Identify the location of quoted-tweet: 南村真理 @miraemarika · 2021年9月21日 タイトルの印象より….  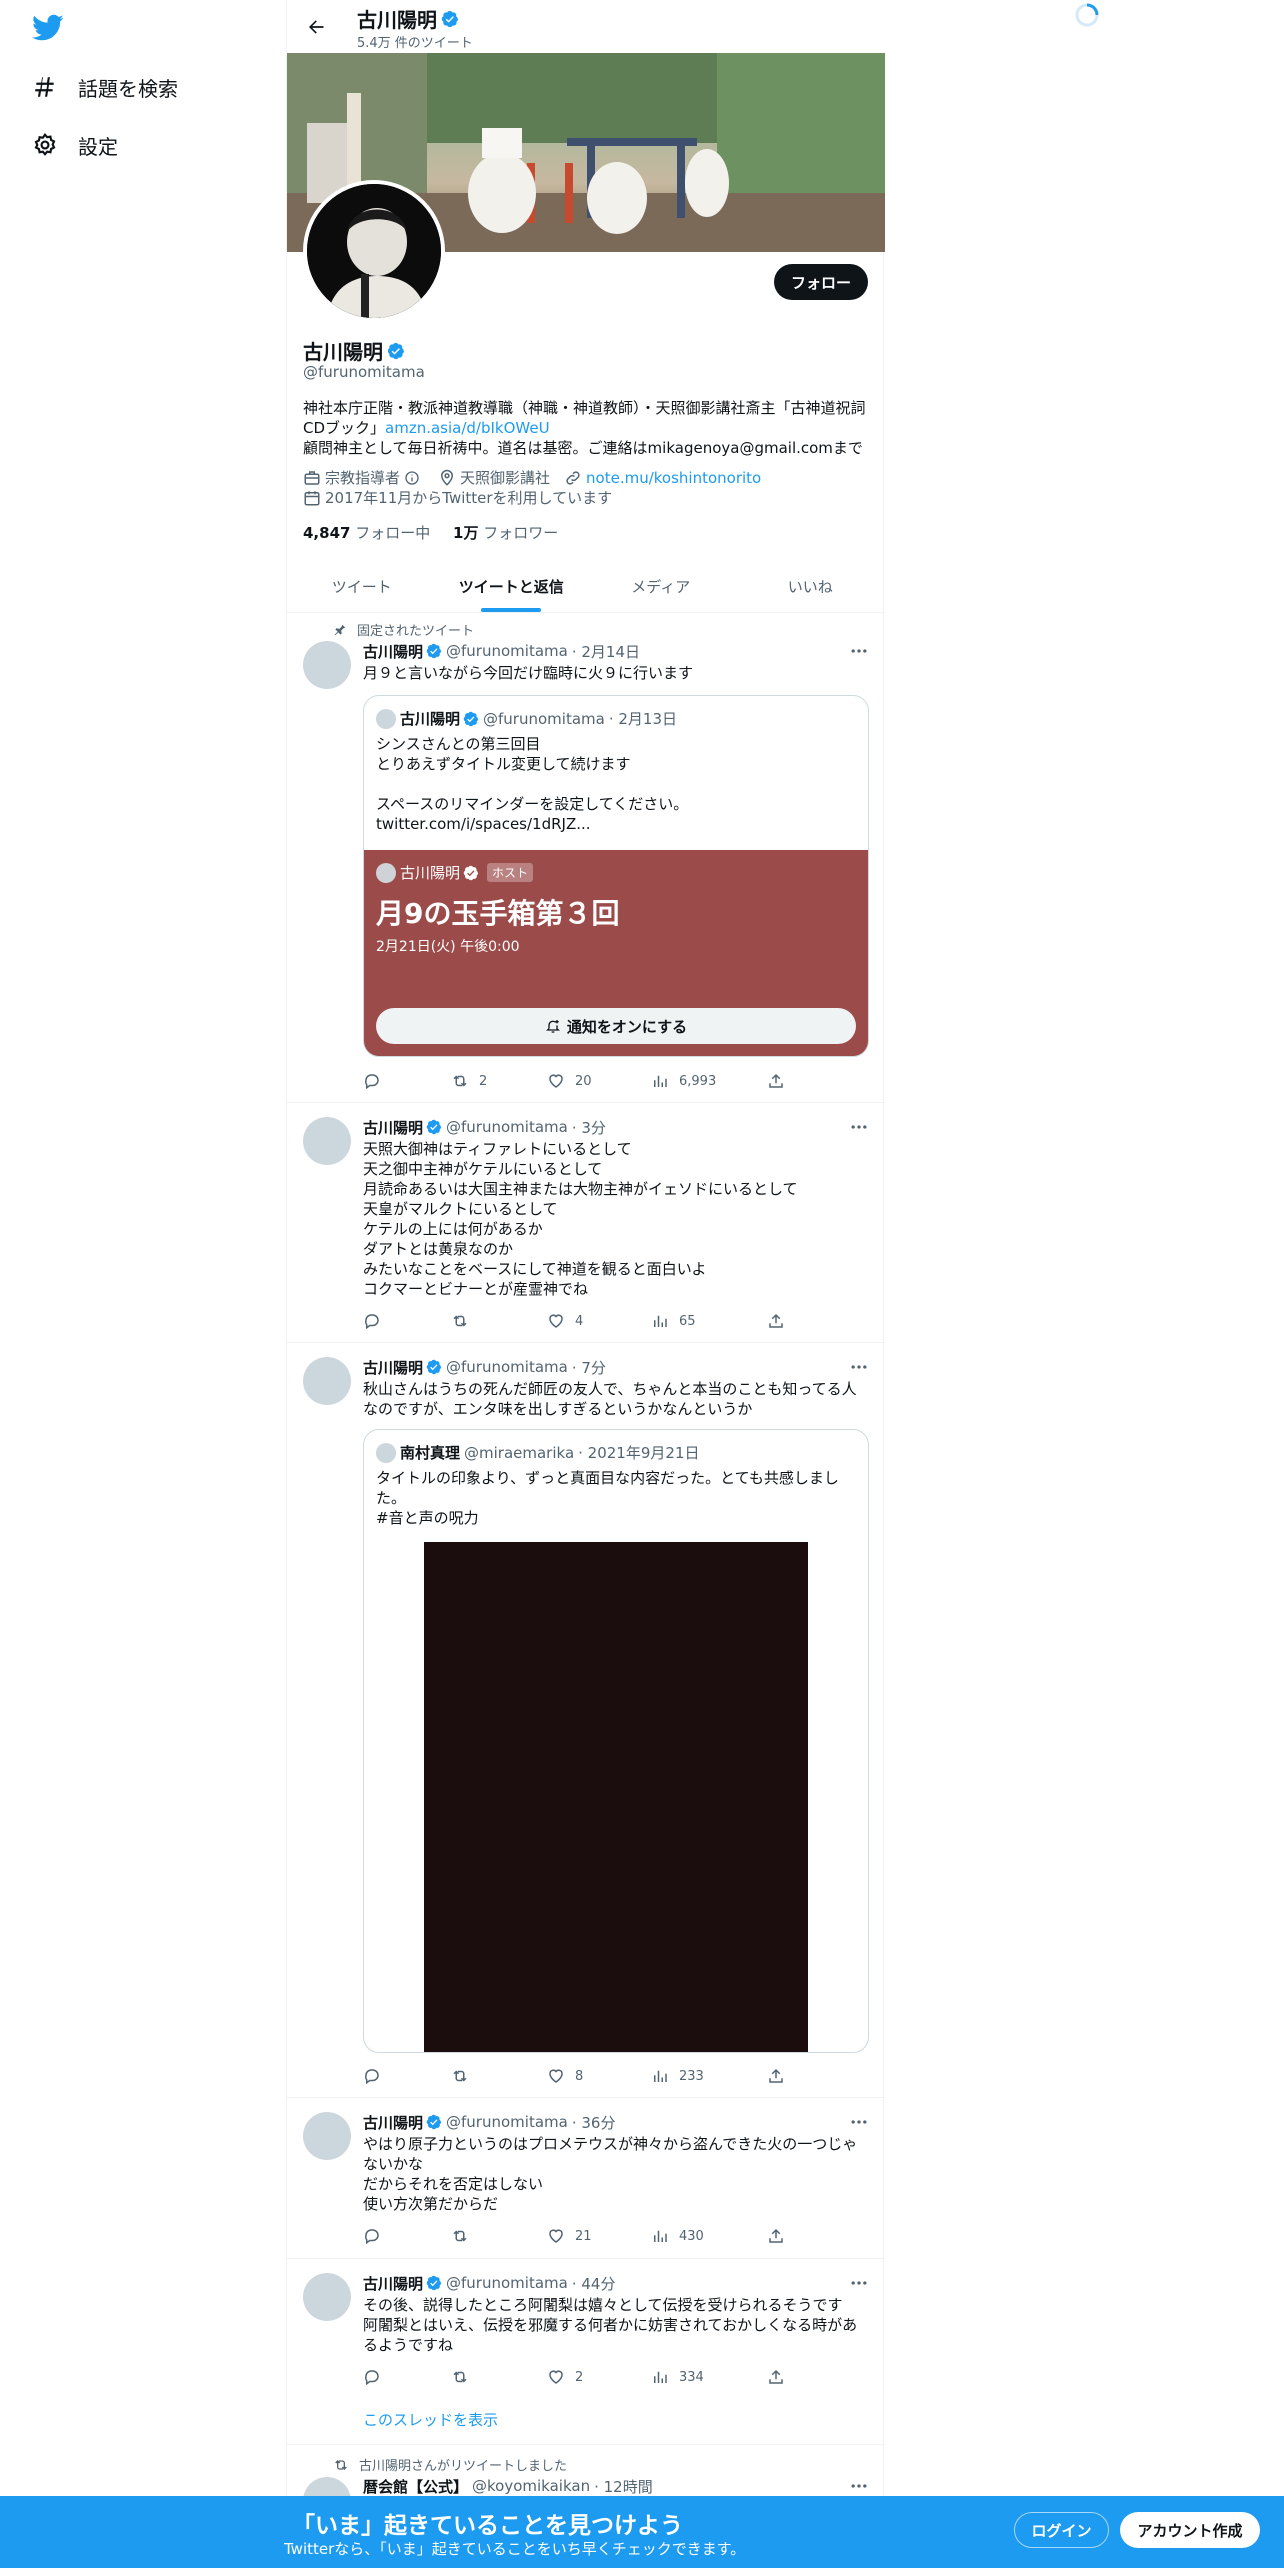
(616, 1741).